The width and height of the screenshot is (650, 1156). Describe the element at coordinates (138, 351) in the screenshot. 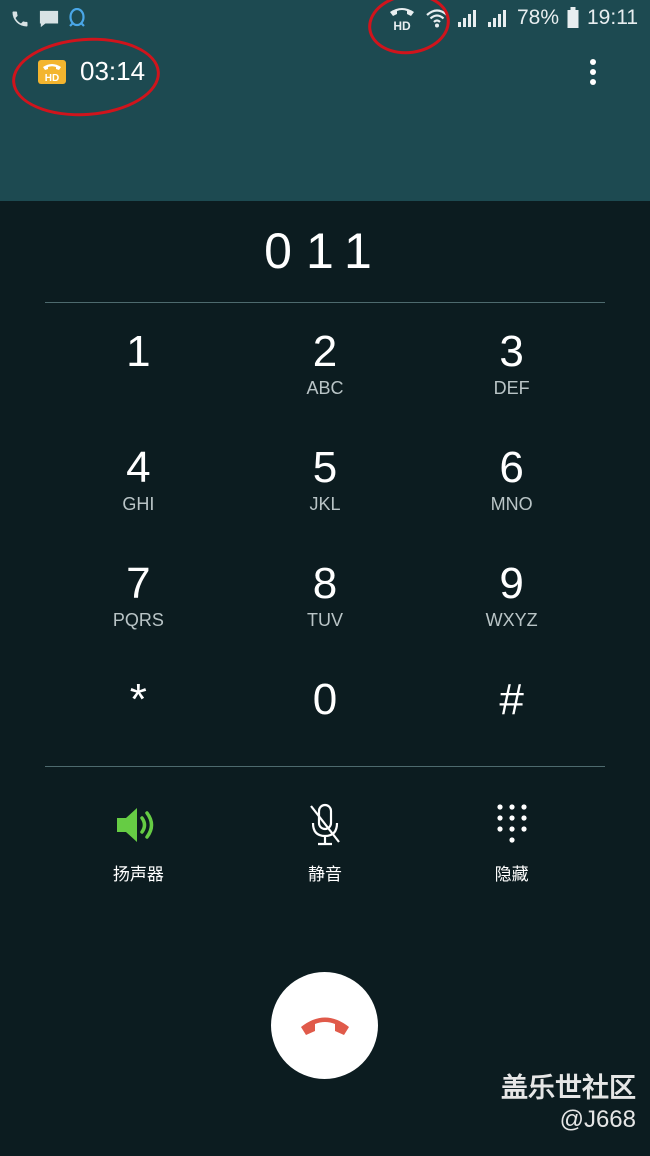

I see `key-digit: 1` at that location.